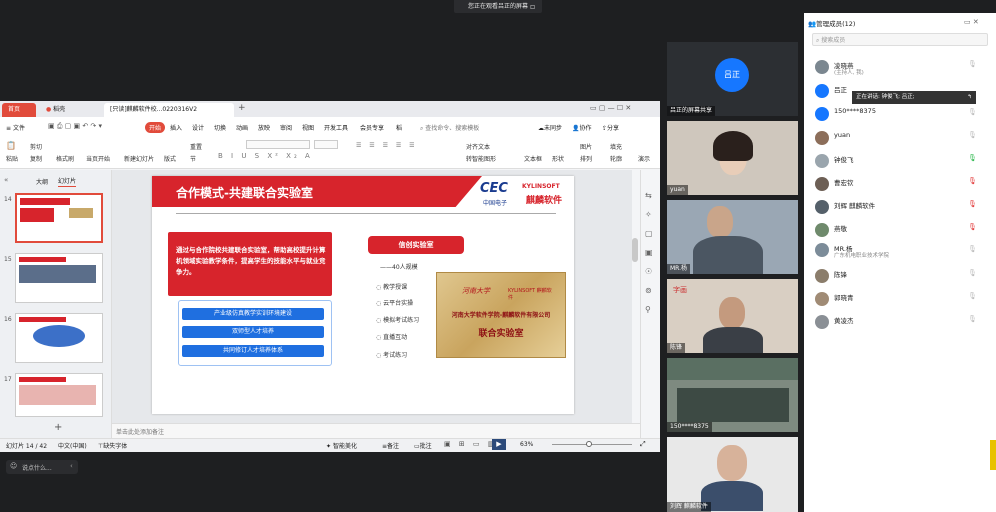  I want to click on menu-insert: 插入, so click(176, 127).